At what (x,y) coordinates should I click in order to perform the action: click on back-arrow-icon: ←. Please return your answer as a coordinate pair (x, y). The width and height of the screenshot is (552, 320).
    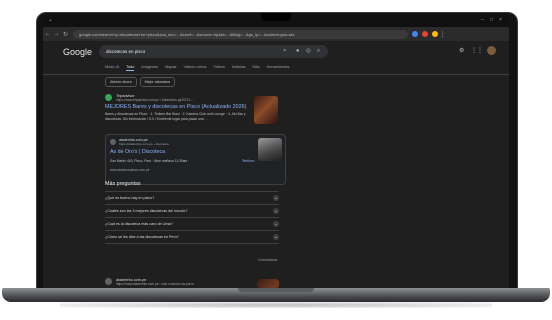
    Looking at the image, I should click on (47, 34).